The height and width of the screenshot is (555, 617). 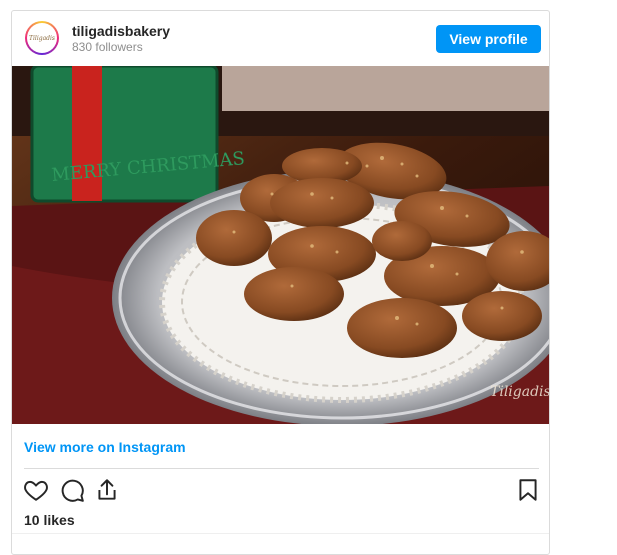 I want to click on bookmark-icon, so click(x=528, y=490).